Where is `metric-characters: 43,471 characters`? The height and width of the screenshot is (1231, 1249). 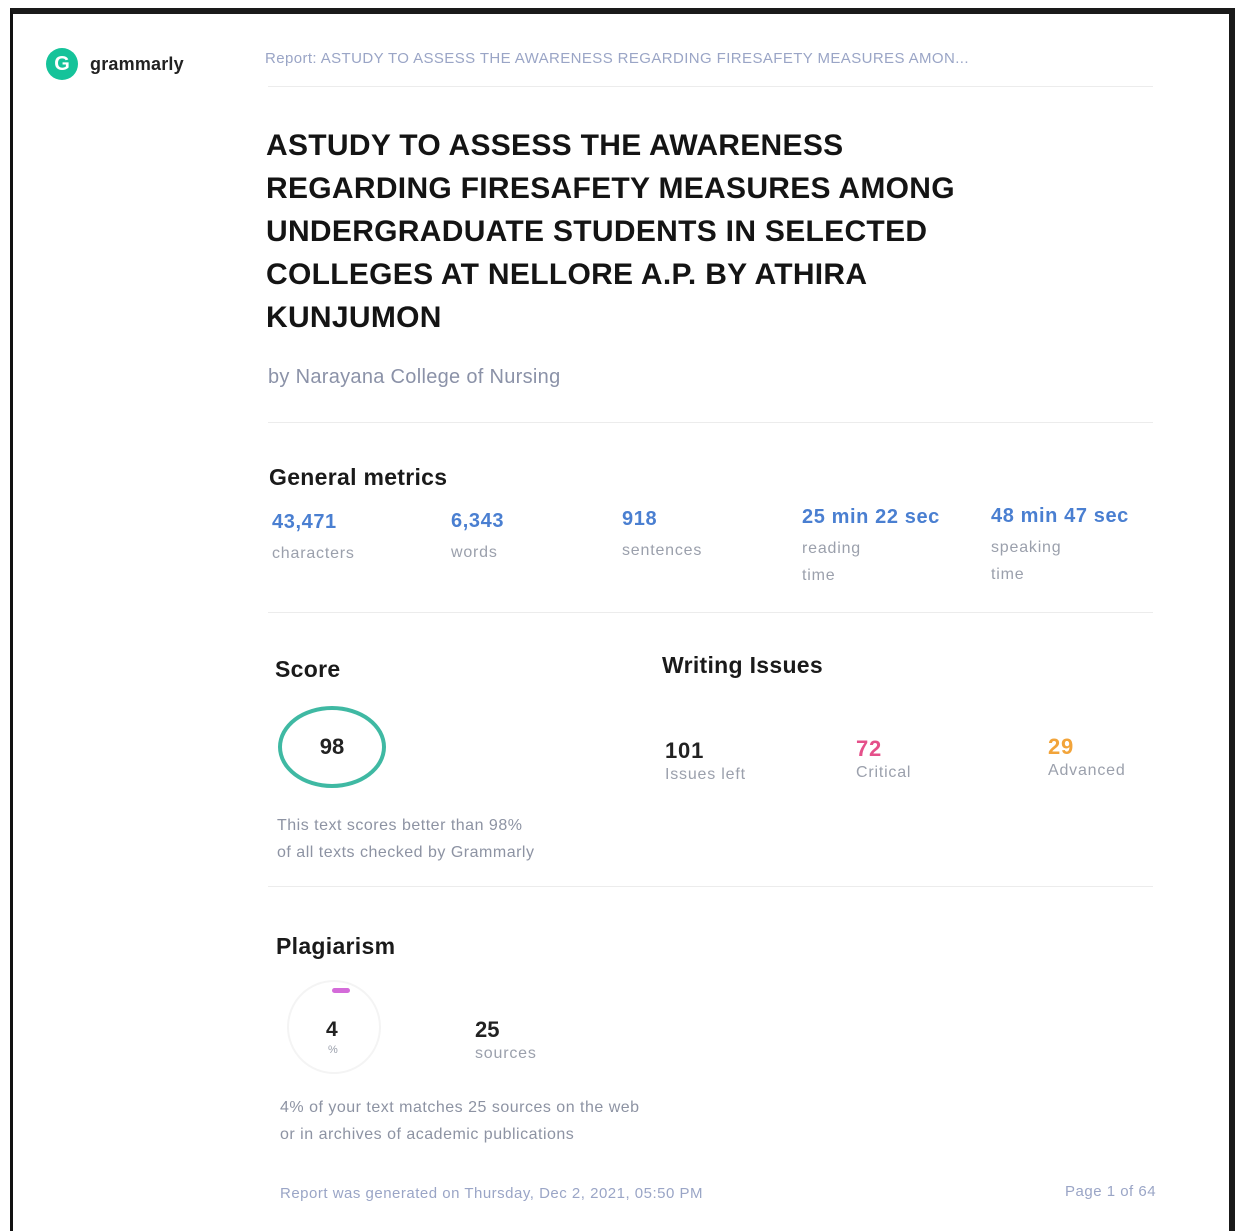 metric-characters: 43,471 characters is located at coordinates (313, 539).